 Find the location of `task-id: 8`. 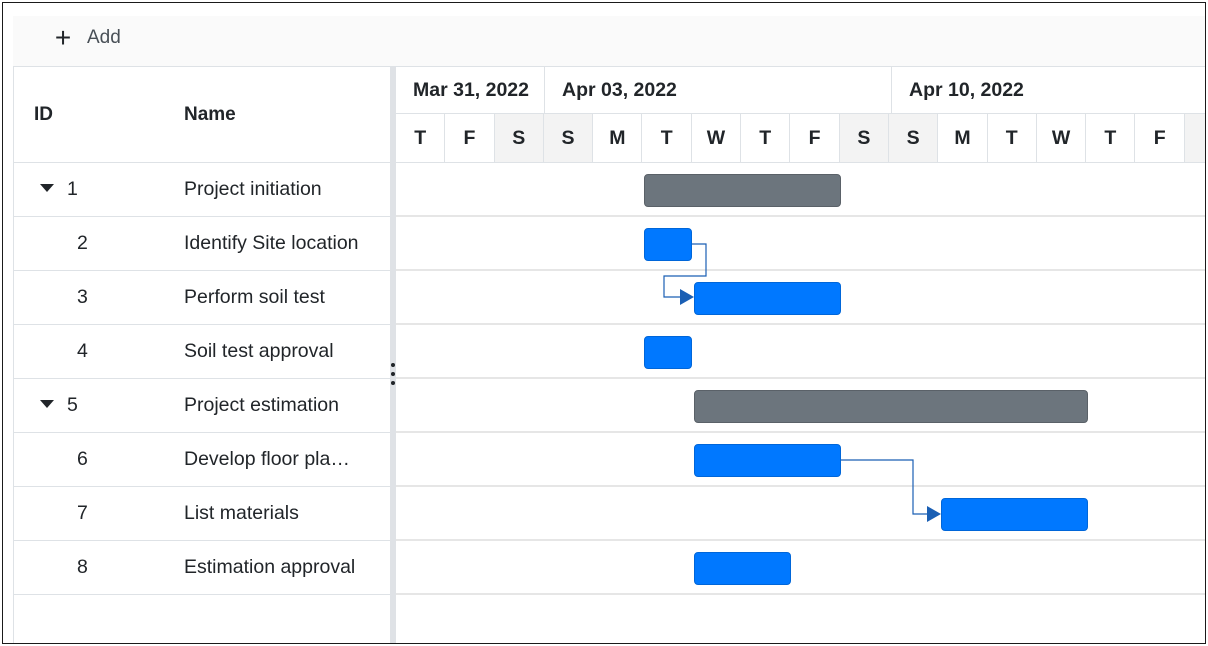

task-id: 8 is located at coordinates (82, 567).